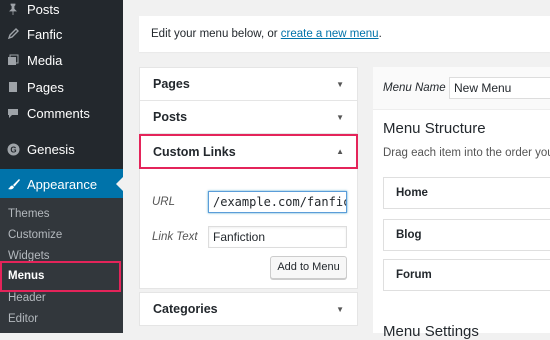 The image size is (550, 340). Describe the element at coordinates (45, 60) in the screenshot. I see `sidebar-item-label: Media` at that location.